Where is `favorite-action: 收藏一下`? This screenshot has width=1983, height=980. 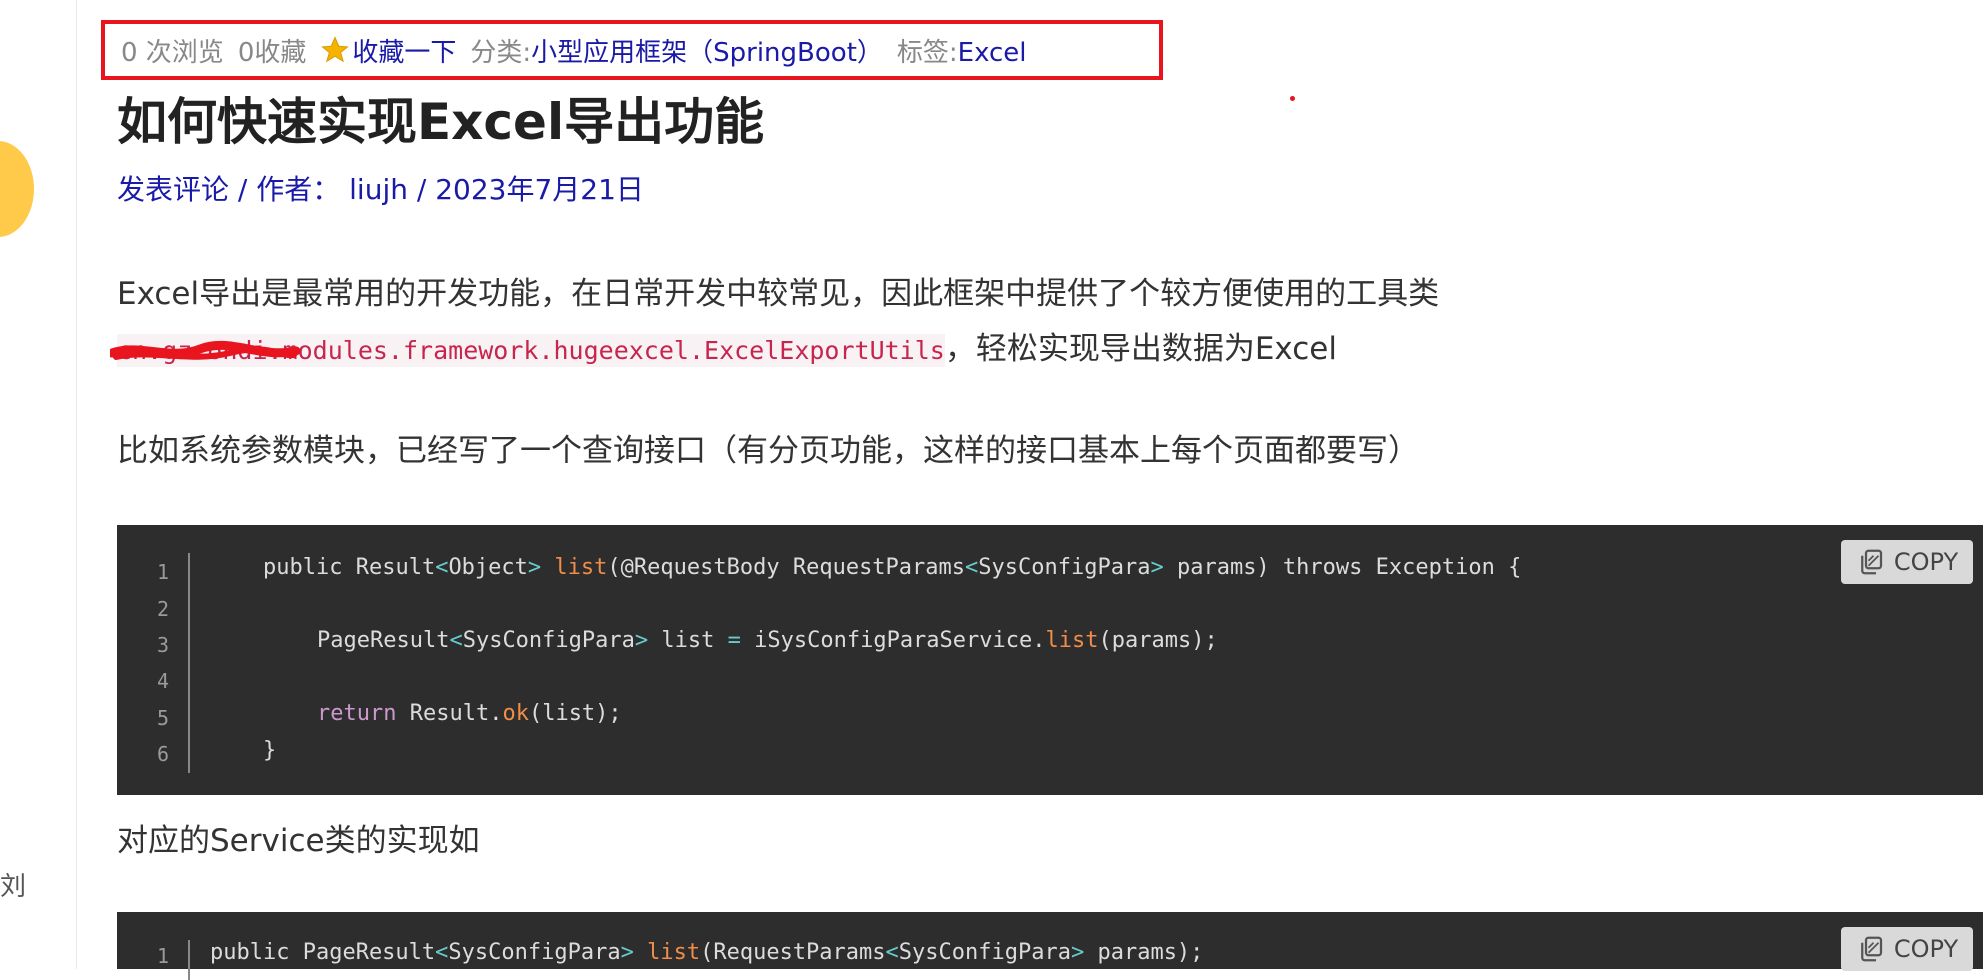
favorite-action: 收藏一下 is located at coordinates (388, 50).